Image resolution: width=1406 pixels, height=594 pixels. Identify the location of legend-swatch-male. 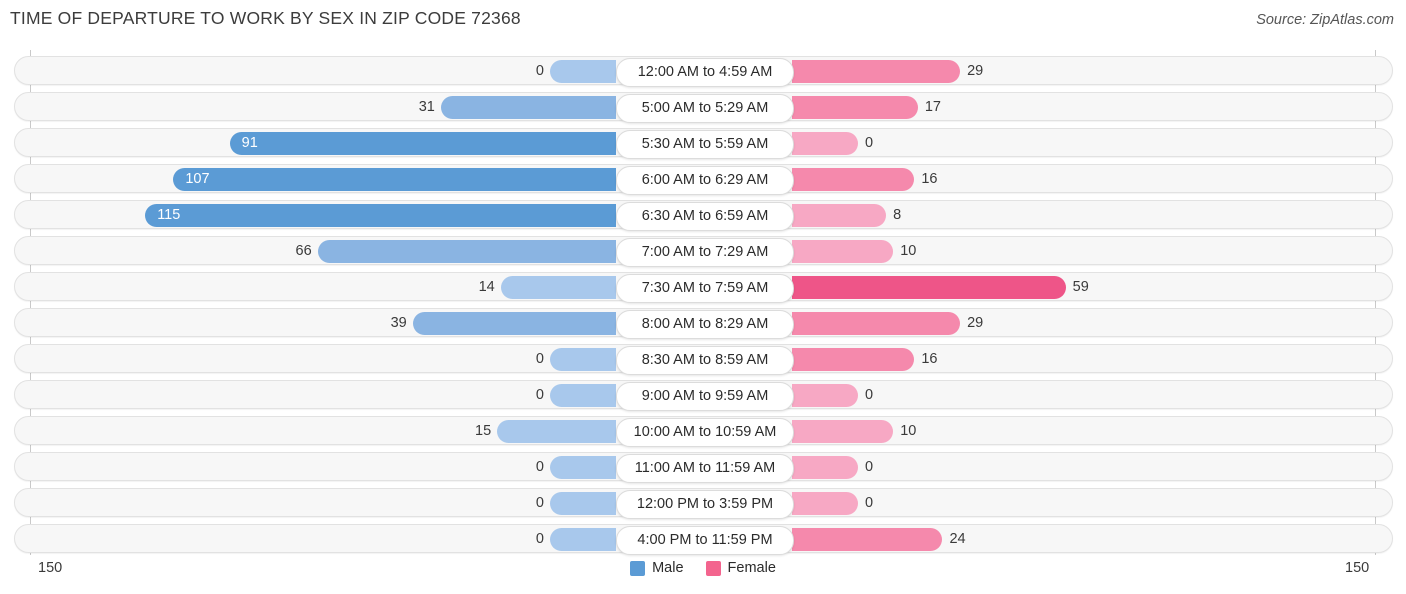
(638, 568).